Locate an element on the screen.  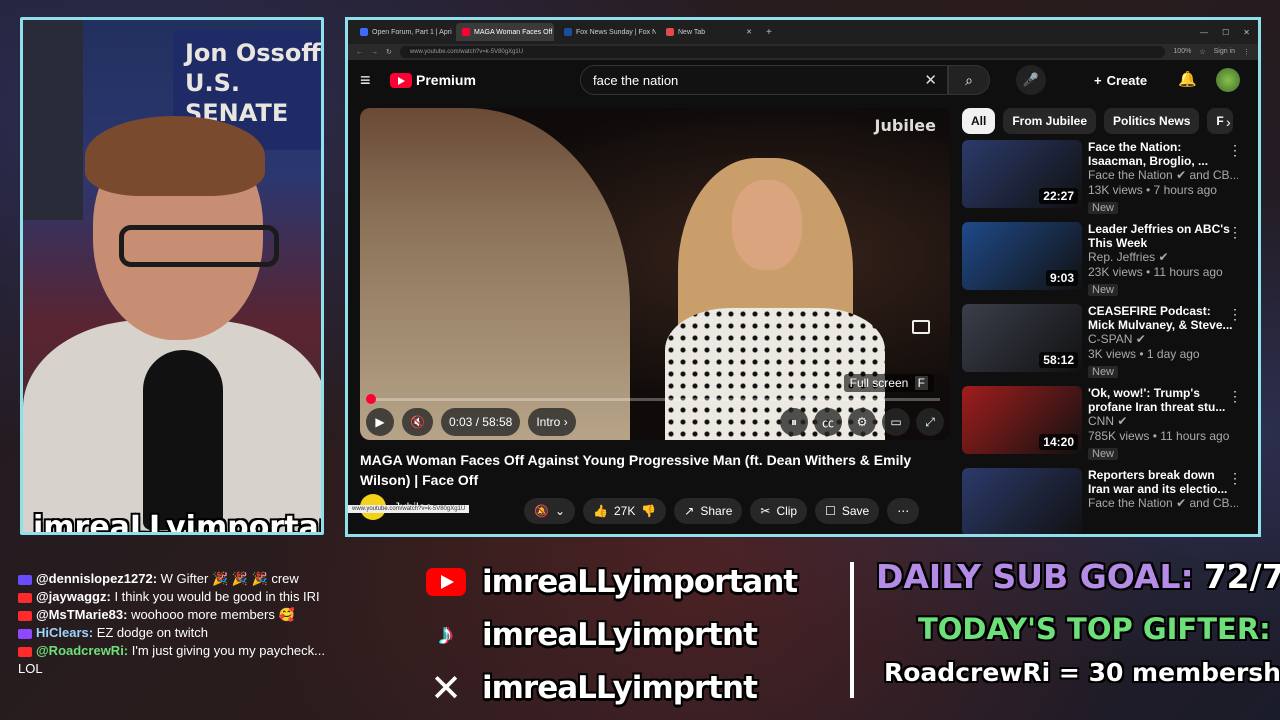
browser-tab: New Tab ✕ is located at coordinates (709, 32).